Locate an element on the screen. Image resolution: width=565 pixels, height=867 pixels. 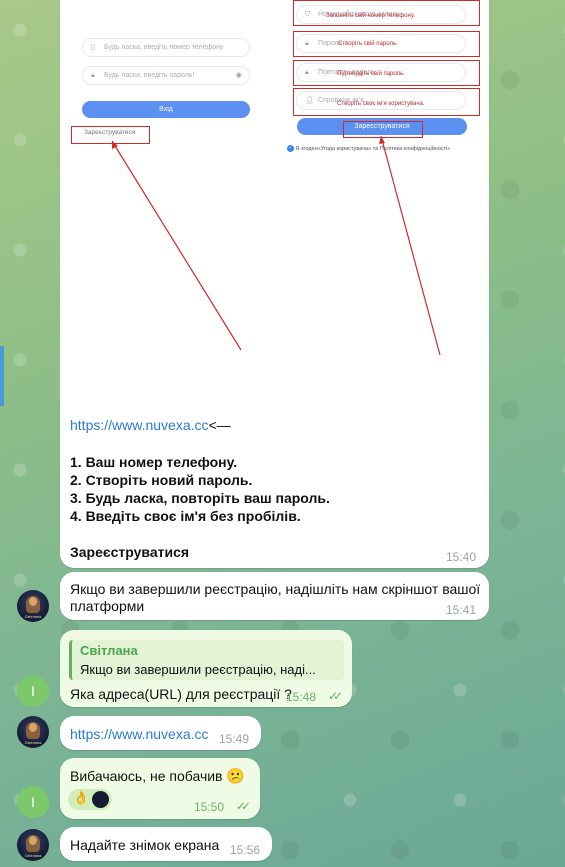
arrow-right is located at coordinates (410, 245).